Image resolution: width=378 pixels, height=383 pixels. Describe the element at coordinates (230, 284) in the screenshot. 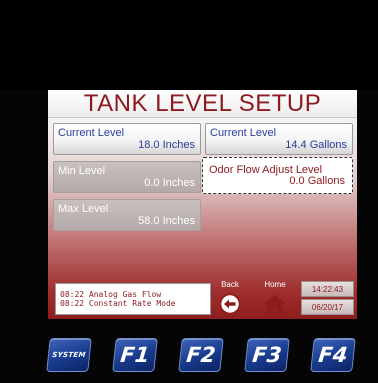

I see `back-label: Back` at that location.